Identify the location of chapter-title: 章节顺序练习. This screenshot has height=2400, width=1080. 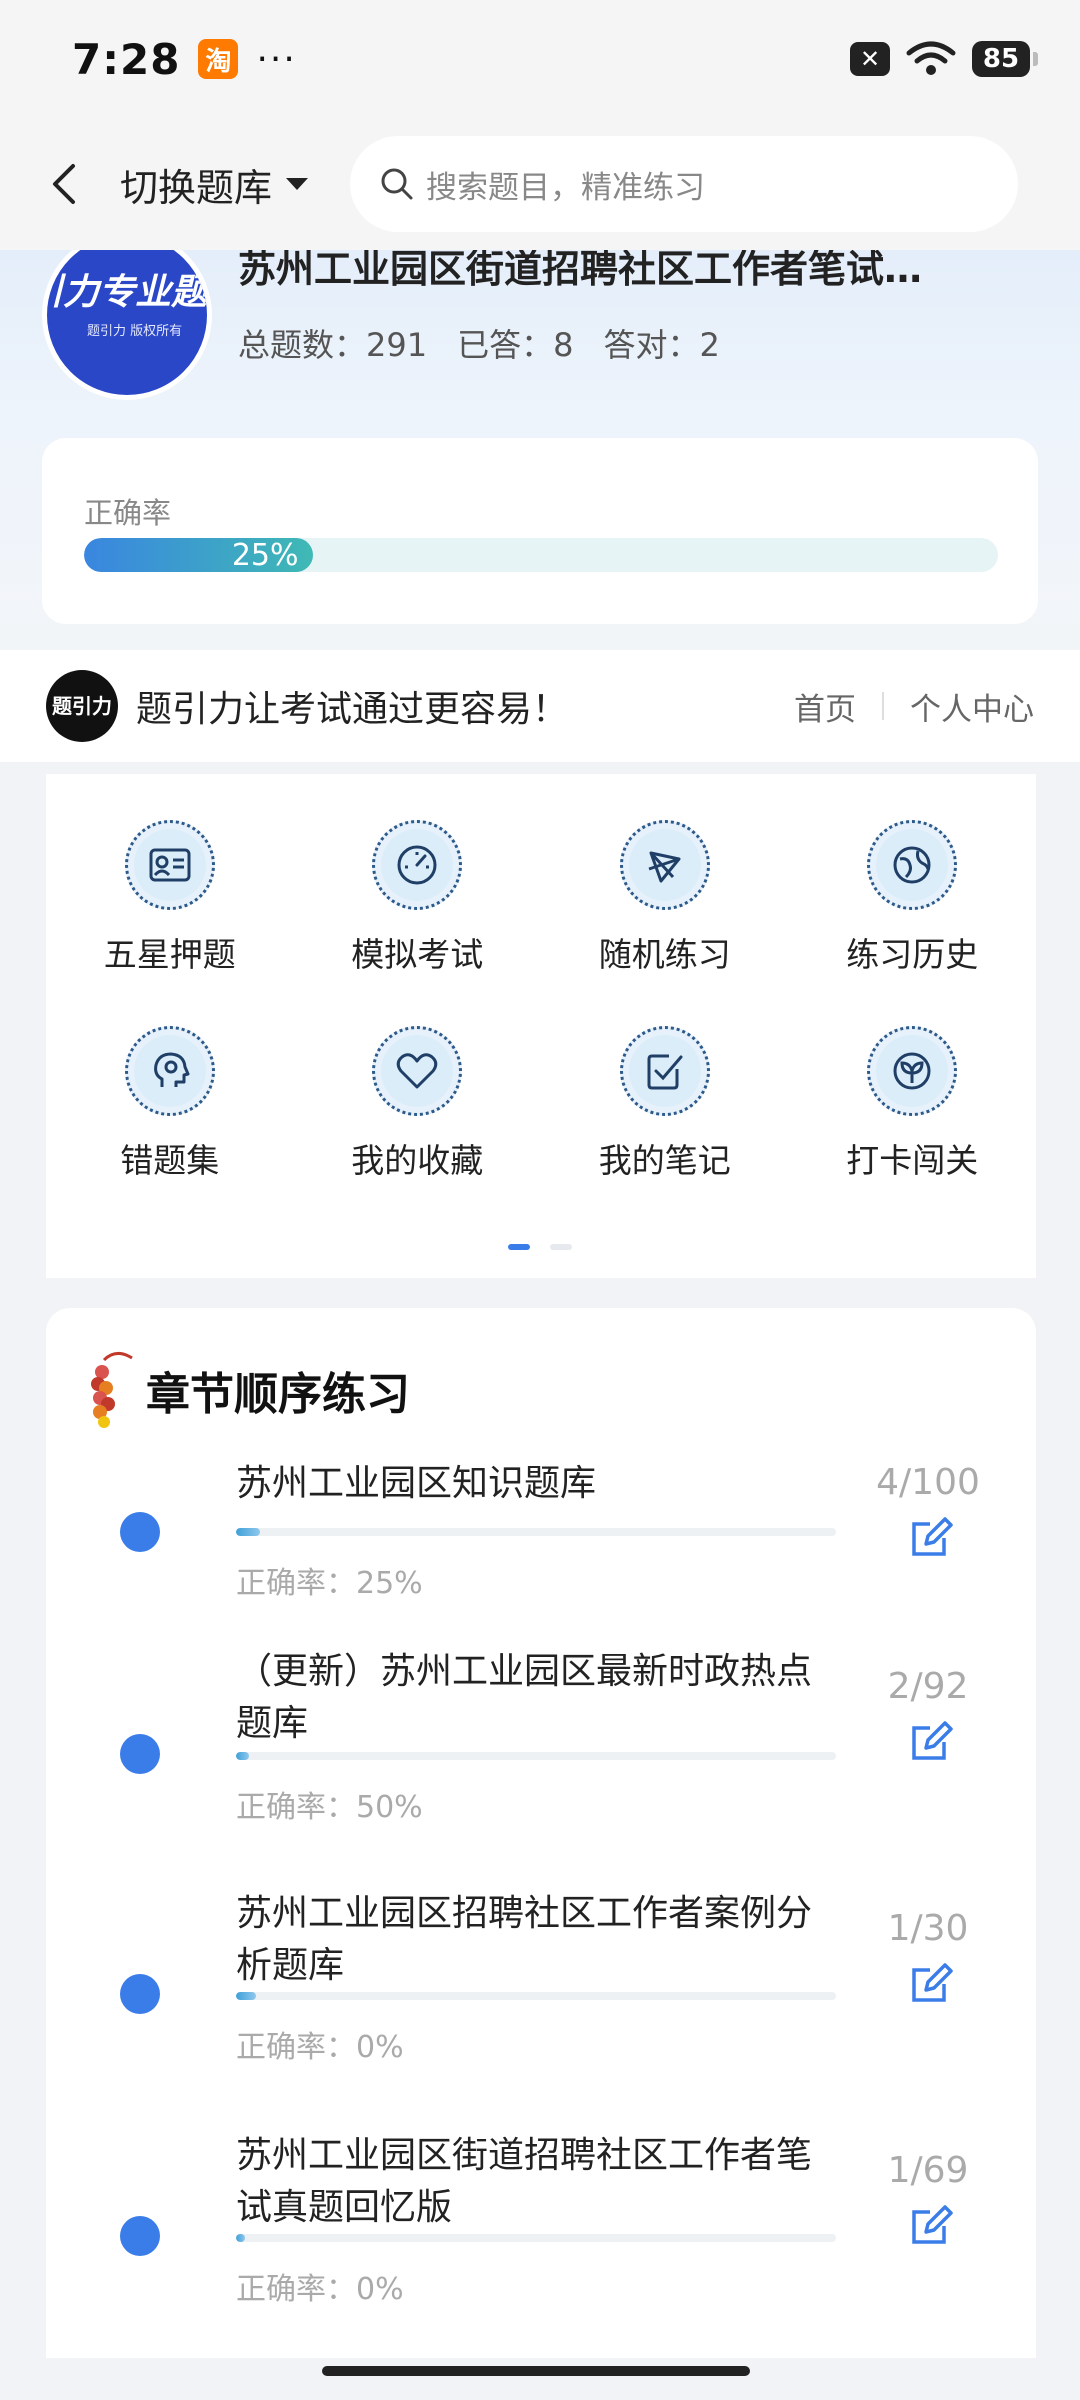
(278, 1394).